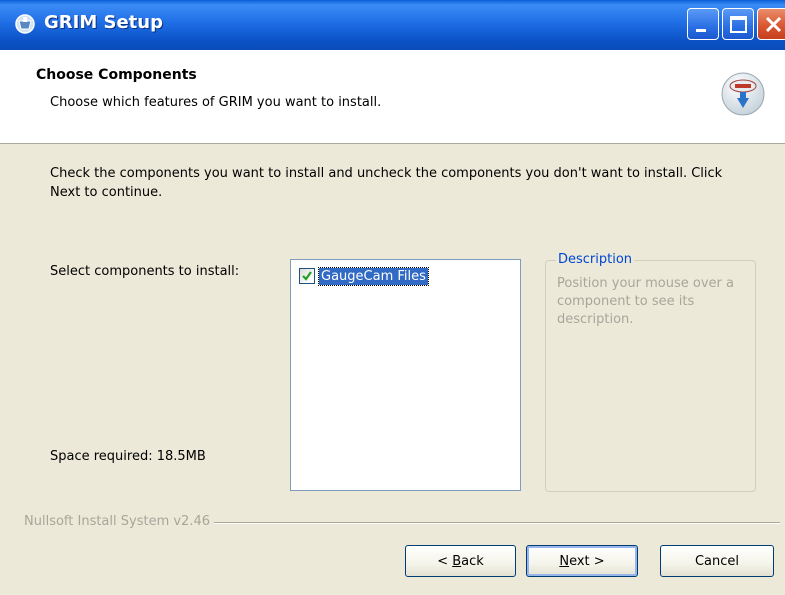  What do you see at coordinates (457, 561) in the screenshot?
I see `back-button-accel: B` at bounding box center [457, 561].